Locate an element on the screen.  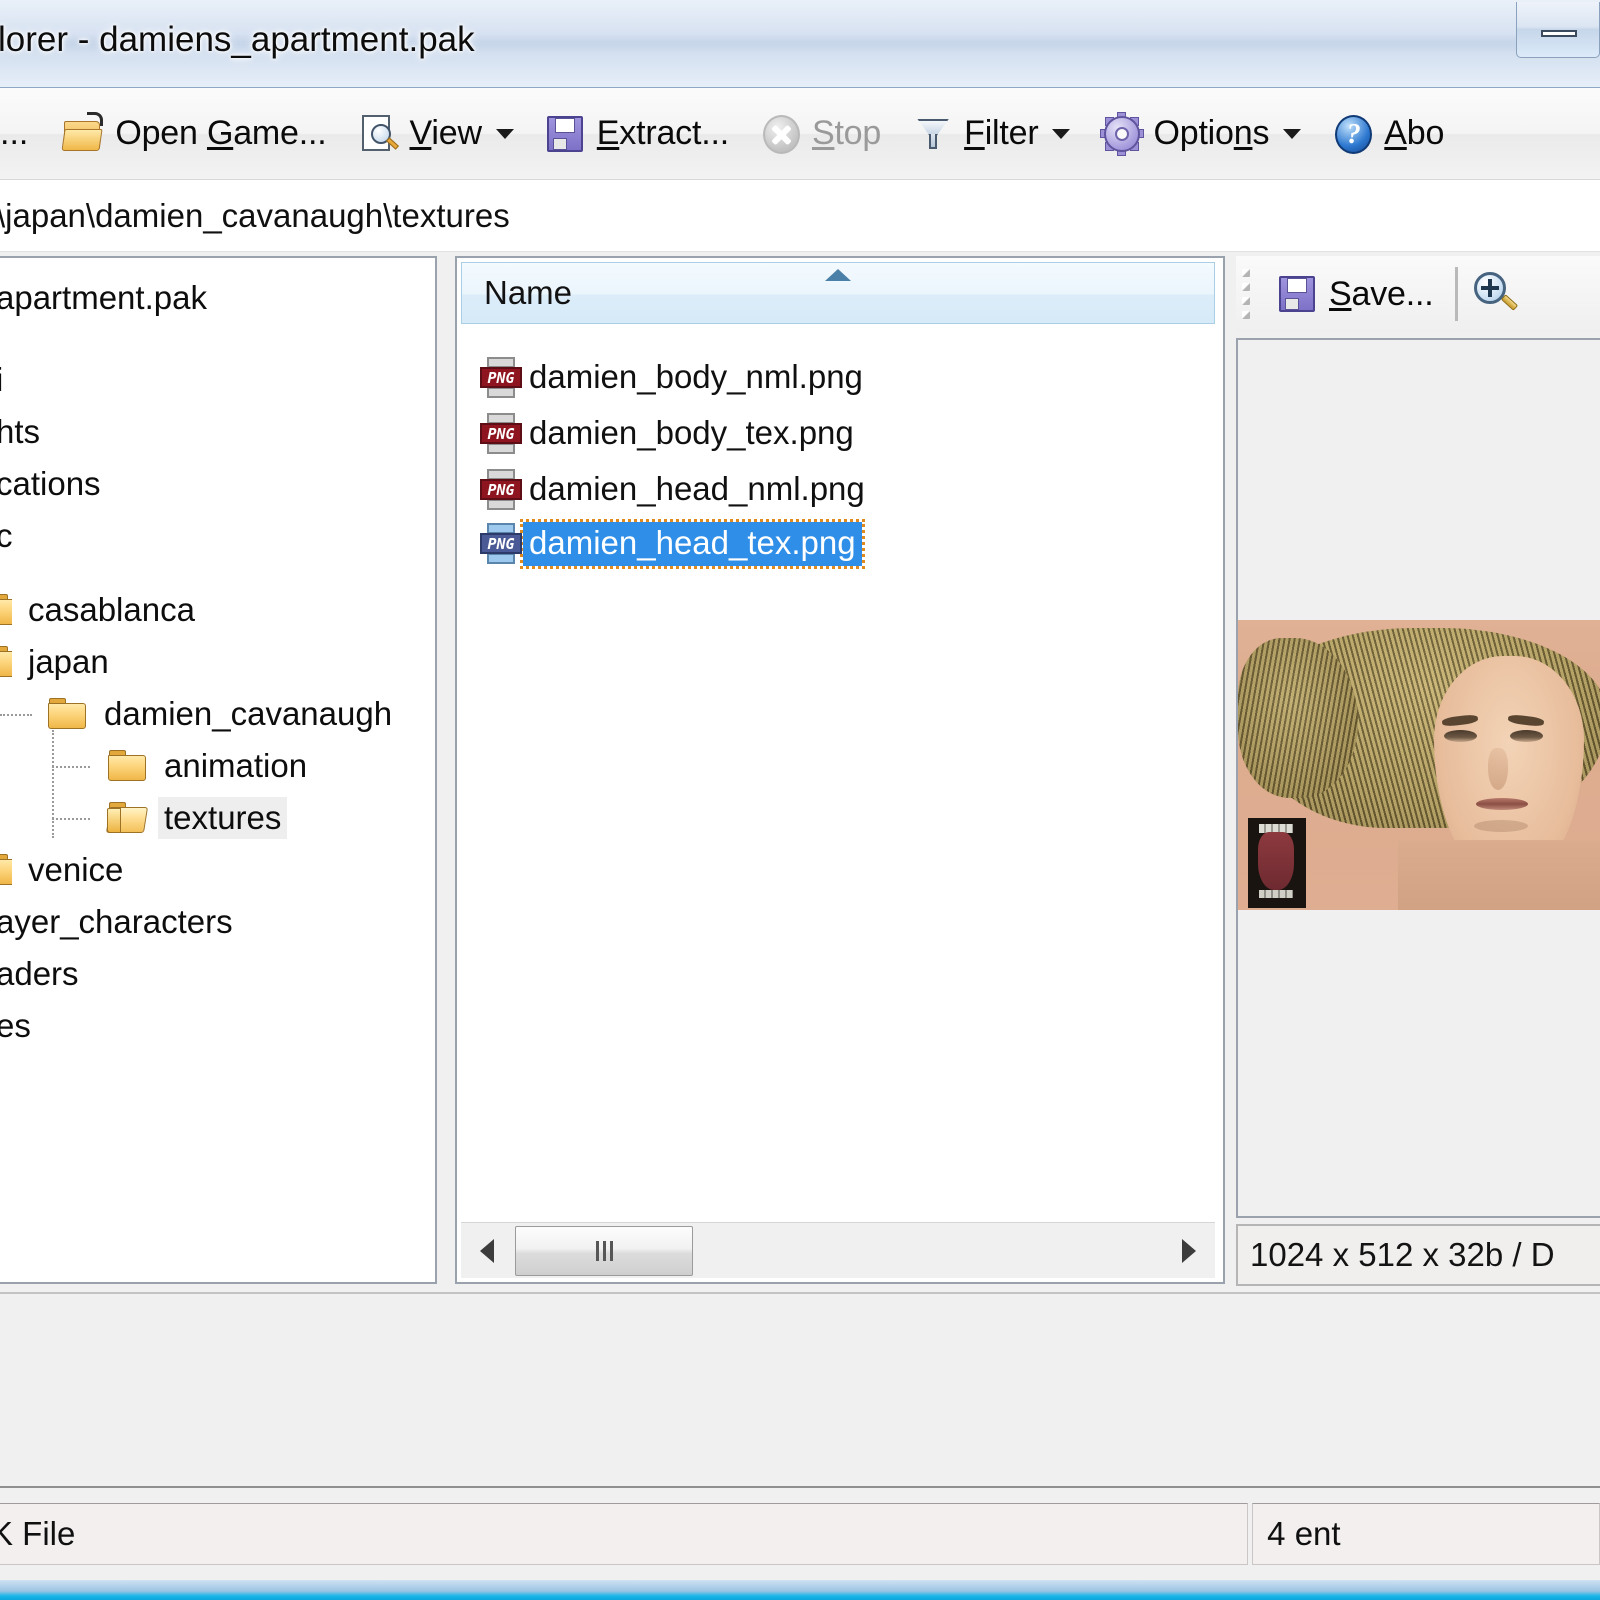
toolbar-filter-label: Filter is located at coordinates (1001, 133).